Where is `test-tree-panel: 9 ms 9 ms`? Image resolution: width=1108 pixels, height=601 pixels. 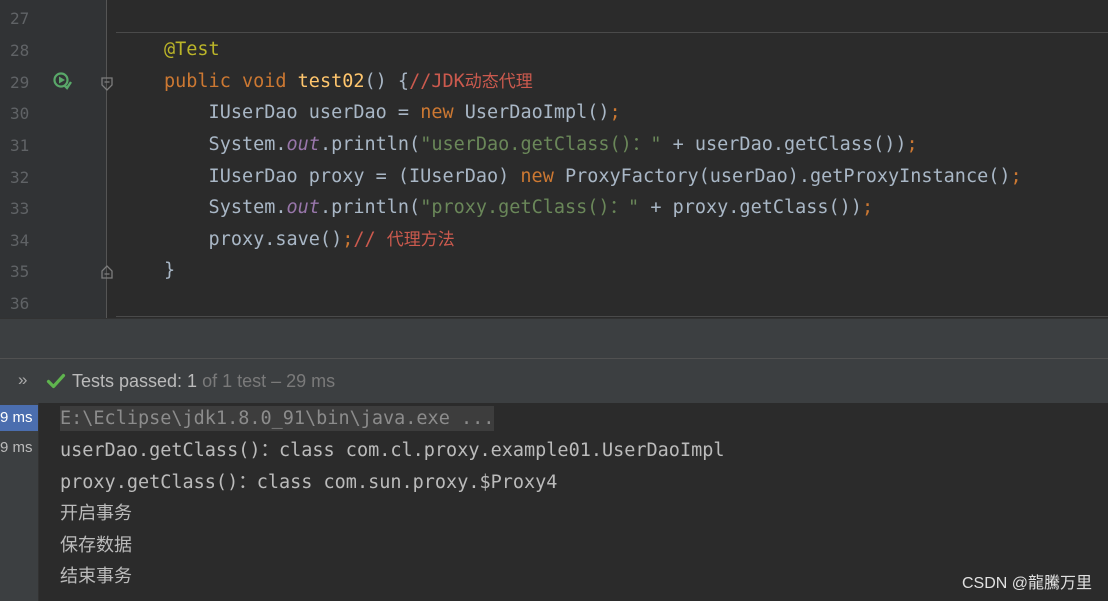
test-tree-panel: 9 ms 9 ms is located at coordinates (19, 502).